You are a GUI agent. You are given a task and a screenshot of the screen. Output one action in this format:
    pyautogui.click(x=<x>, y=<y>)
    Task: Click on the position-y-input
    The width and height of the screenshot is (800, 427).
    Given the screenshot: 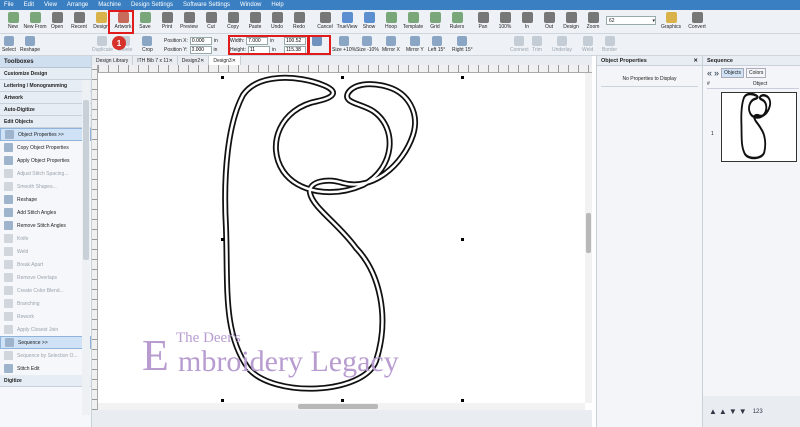 What is the action you would take?
    pyautogui.click(x=200, y=50)
    